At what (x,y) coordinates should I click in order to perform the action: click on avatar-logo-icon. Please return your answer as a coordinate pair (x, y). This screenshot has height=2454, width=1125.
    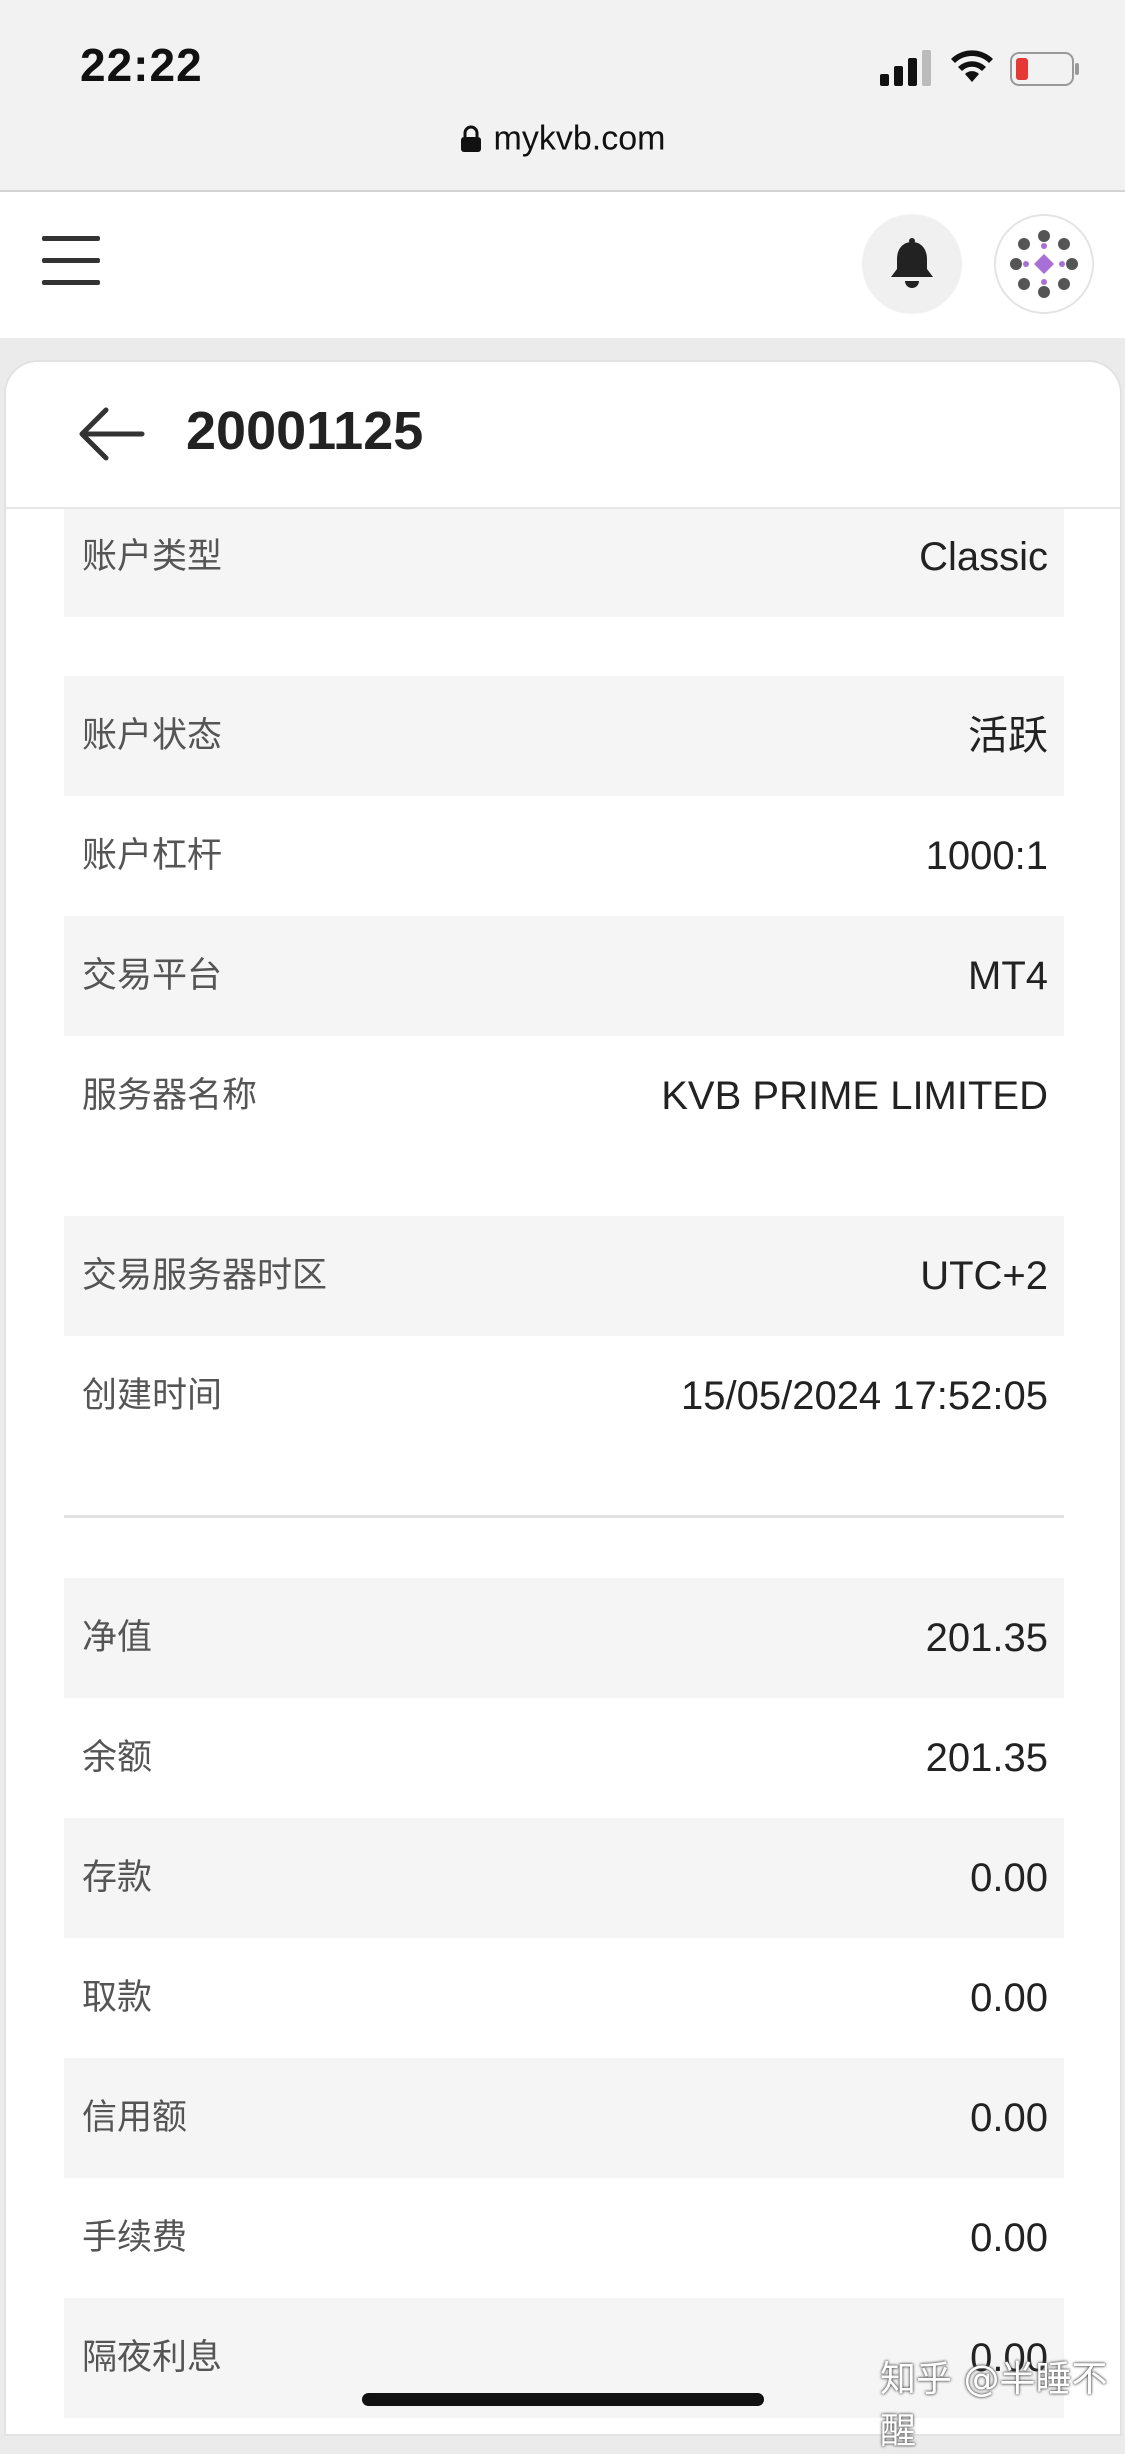
    Looking at the image, I should click on (1044, 264).